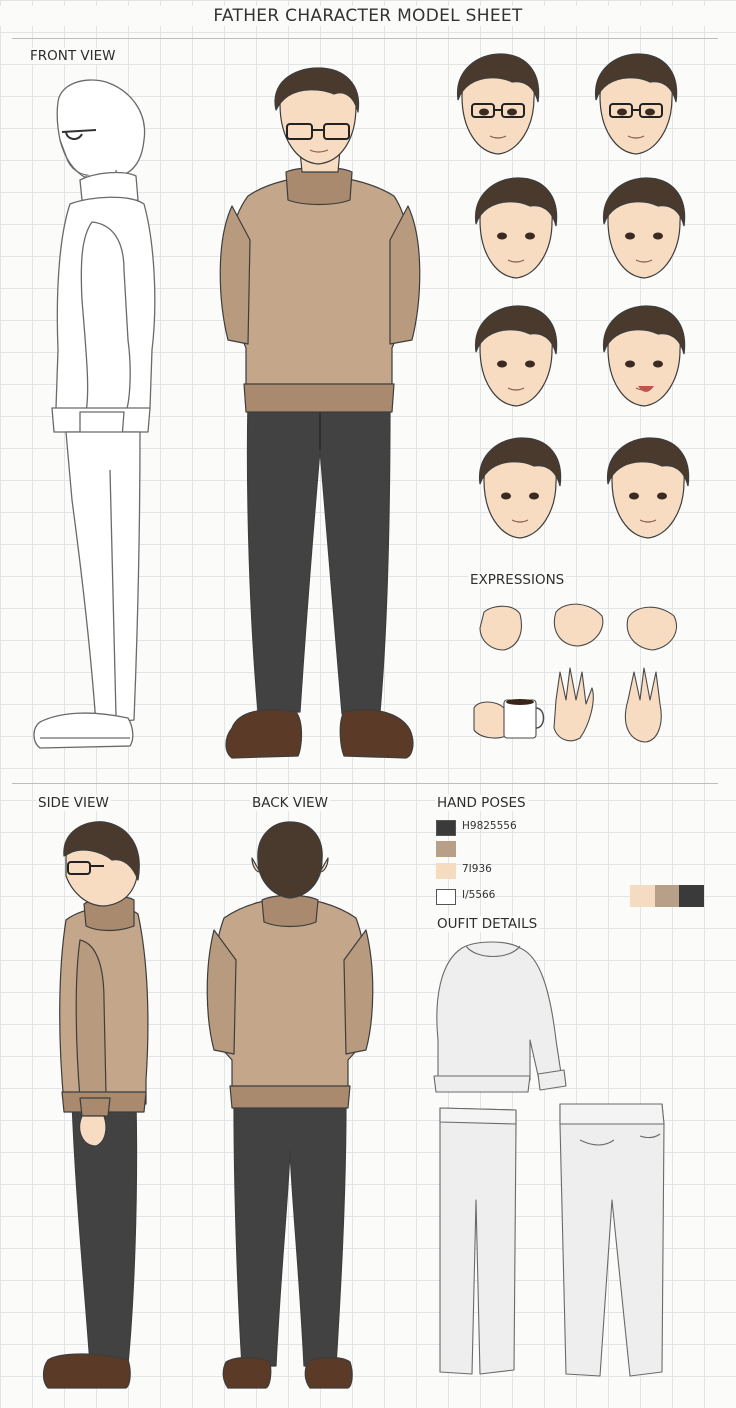 The height and width of the screenshot is (1408, 736). What do you see at coordinates (549, 1159) in the screenshot?
I see `outfit-details` at bounding box center [549, 1159].